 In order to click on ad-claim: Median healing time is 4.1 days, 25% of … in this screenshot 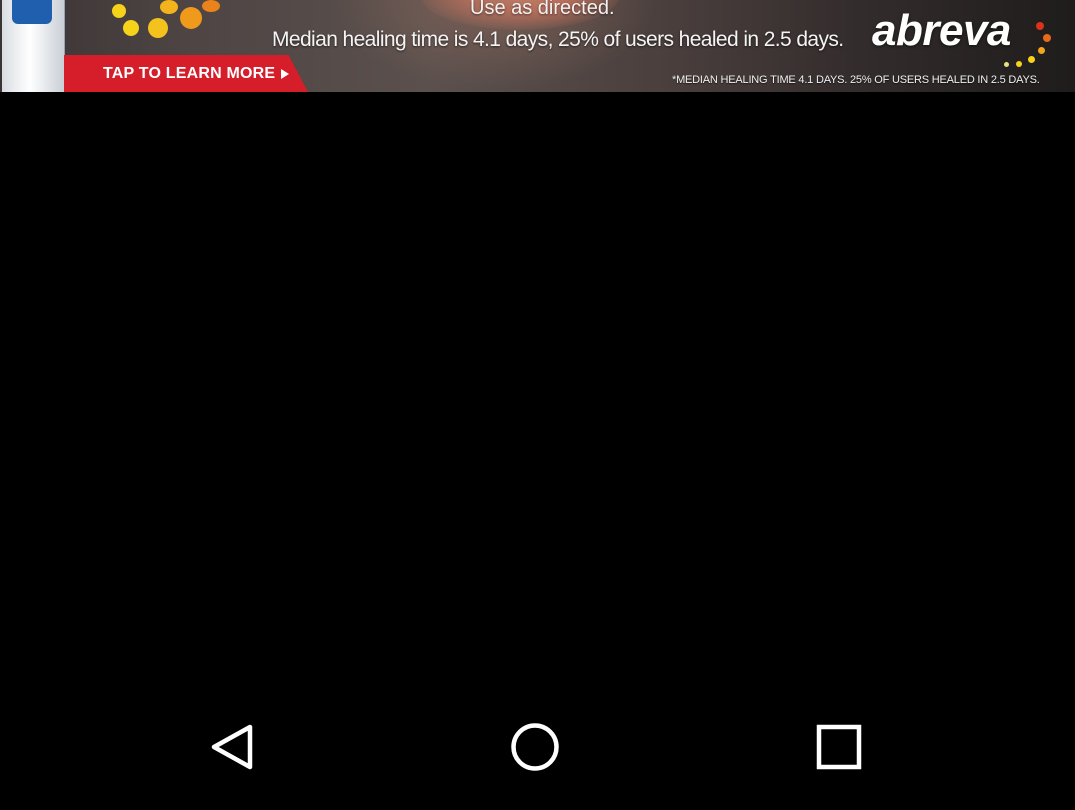, I will do `click(558, 39)`.